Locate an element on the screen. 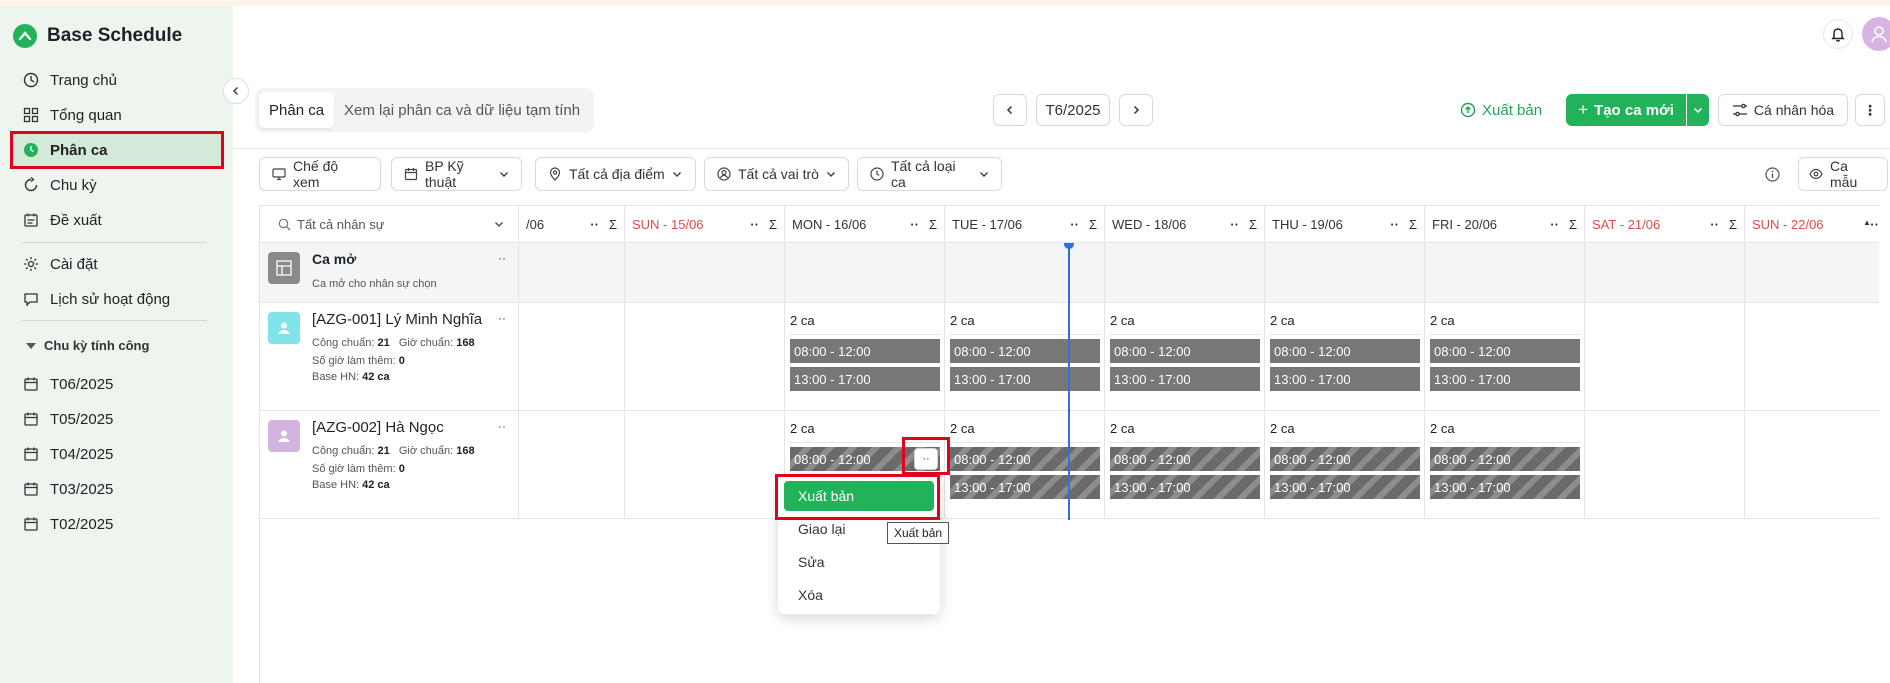 The height and width of the screenshot is (683, 1890). open-shift-cell: Ca mở Ca mở cho nhân sự chọn ·· is located at coordinates (389, 272).